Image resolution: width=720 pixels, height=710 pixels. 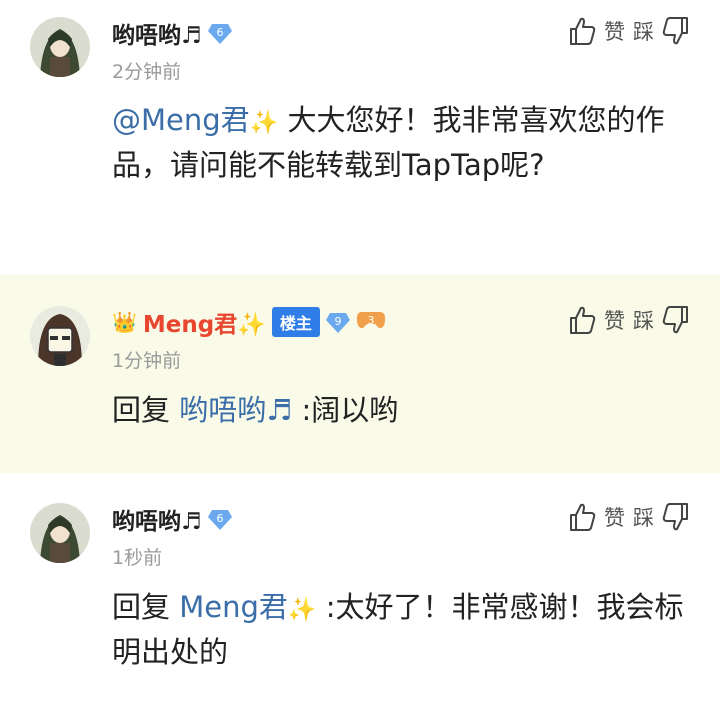 What do you see at coordinates (295, 322) in the screenshot?
I see `owner-tag: 楼主` at bounding box center [295, 322].